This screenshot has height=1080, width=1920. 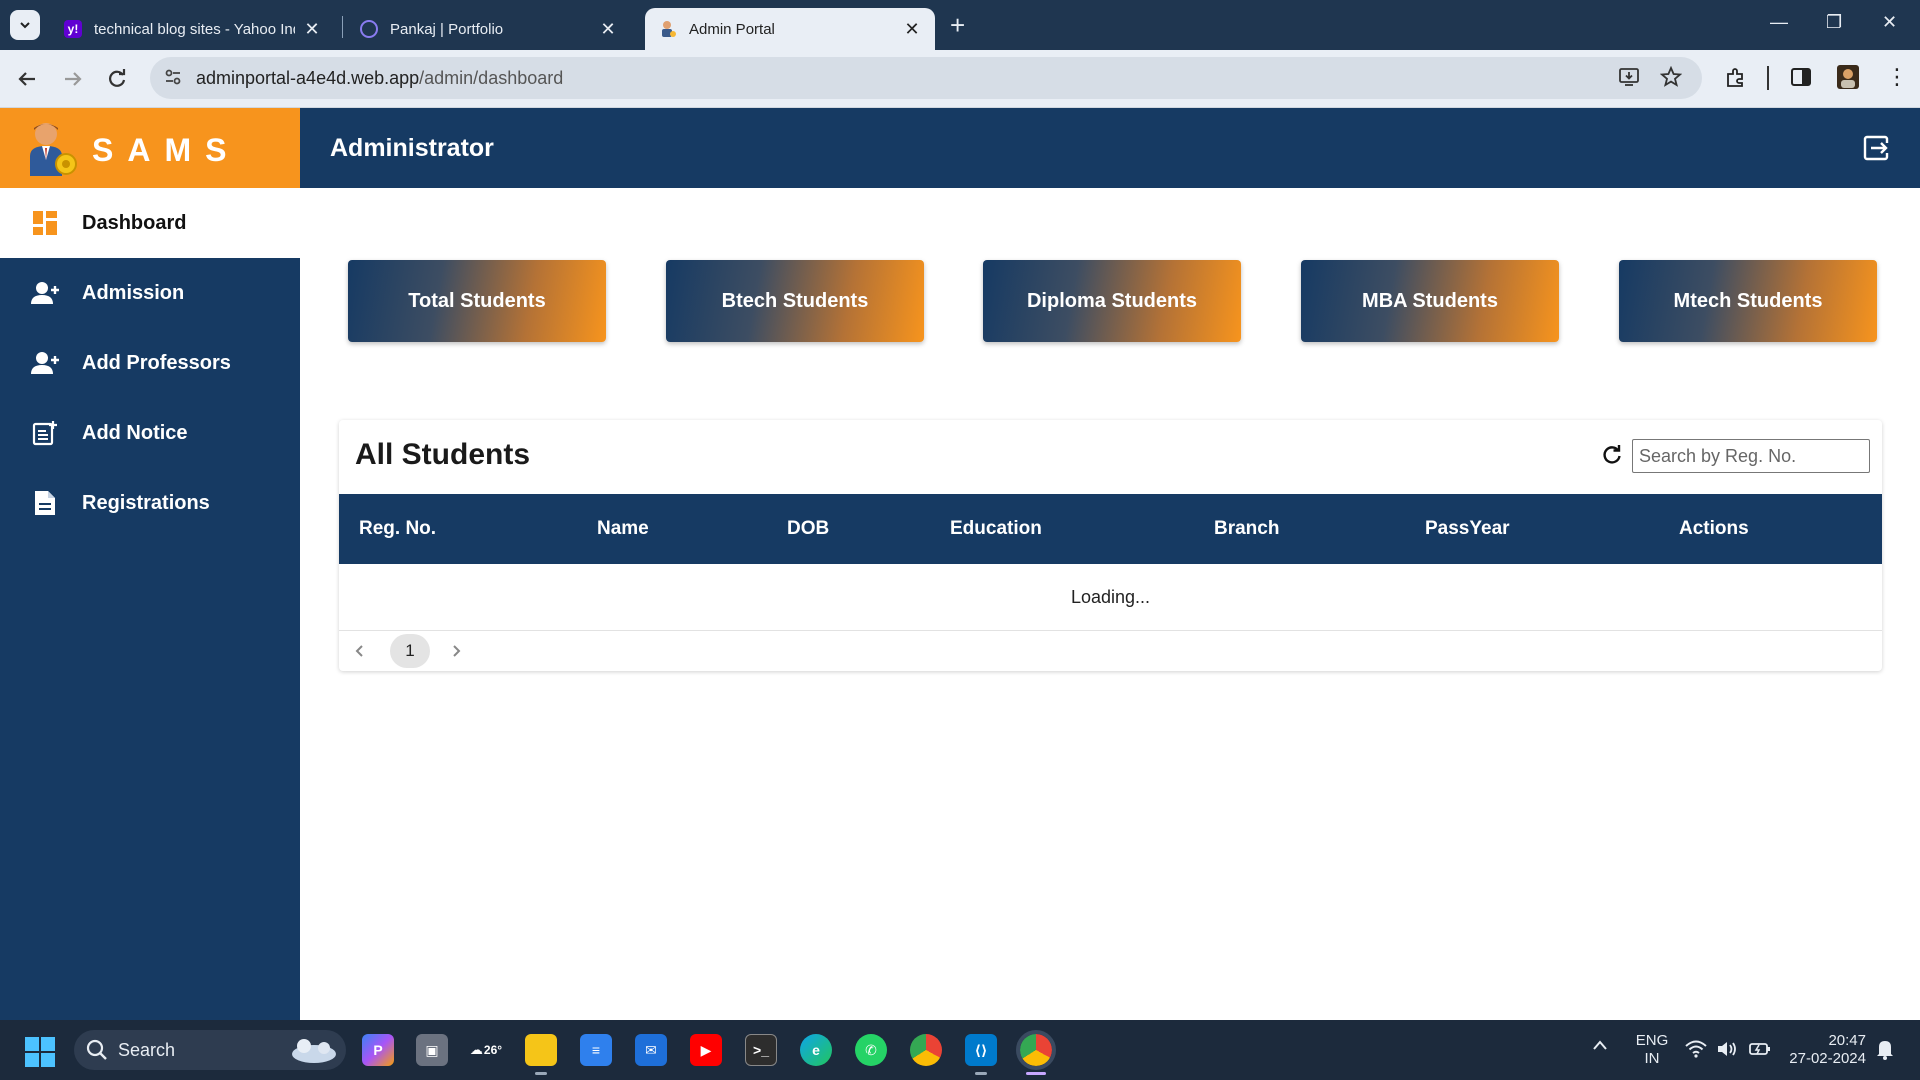 I want to click on search-highlight-icon, so click(x=314, y=1051).